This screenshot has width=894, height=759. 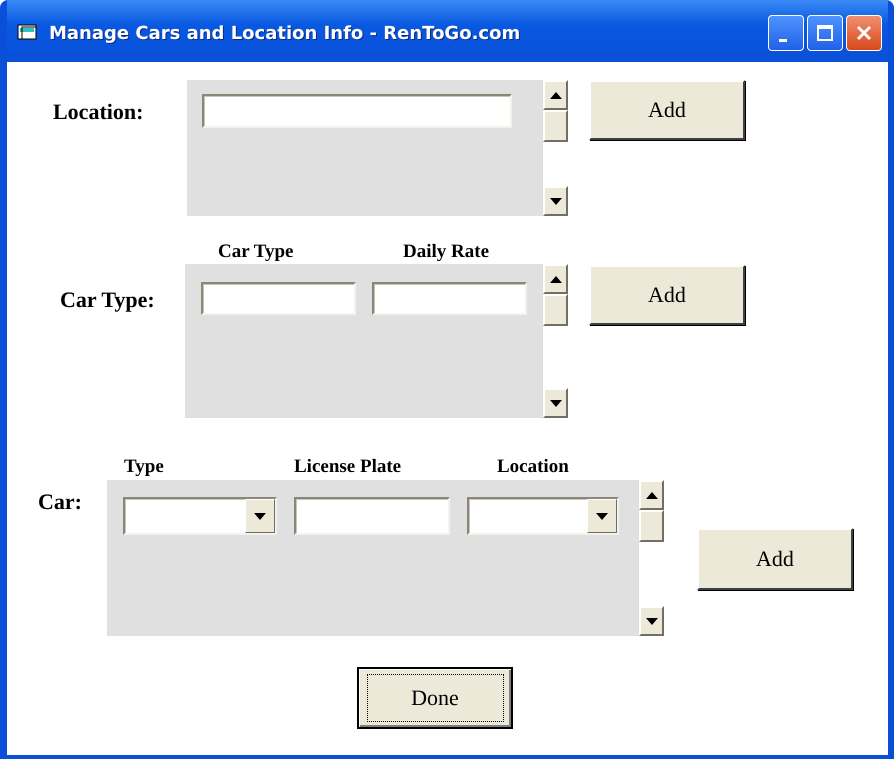 What do you see at coordinates (108, 300) in the screenshot?
I see `field-label: Car Type:` at bounding box center [108, 300].